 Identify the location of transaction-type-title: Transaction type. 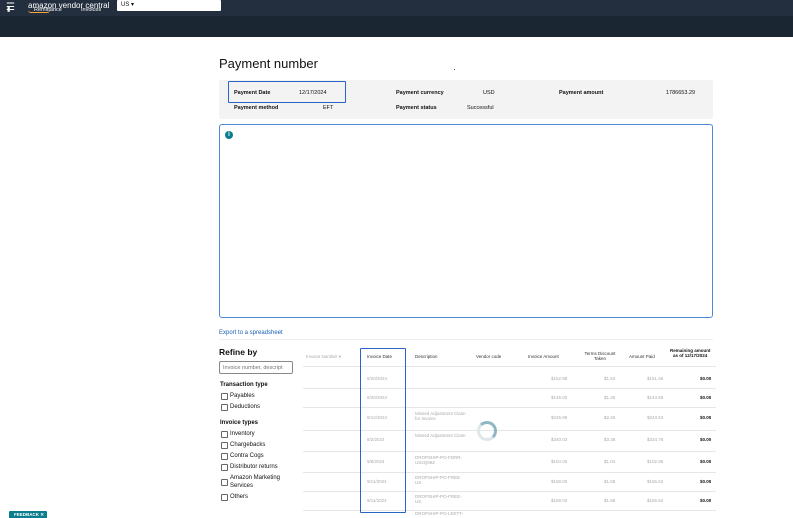
(244, 385).